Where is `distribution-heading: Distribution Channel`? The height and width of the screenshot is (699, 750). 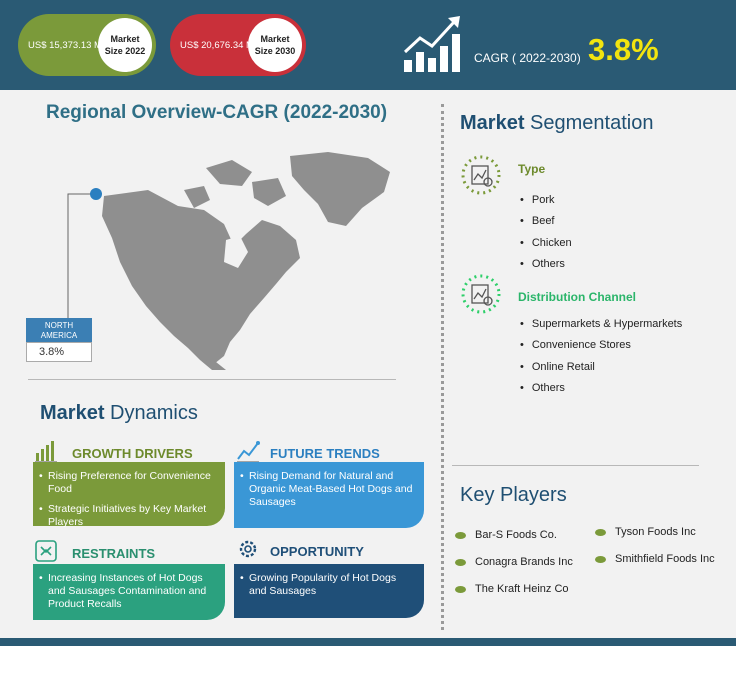 distribution-heading: Distribution Channel is located at coordinates (577, 297).